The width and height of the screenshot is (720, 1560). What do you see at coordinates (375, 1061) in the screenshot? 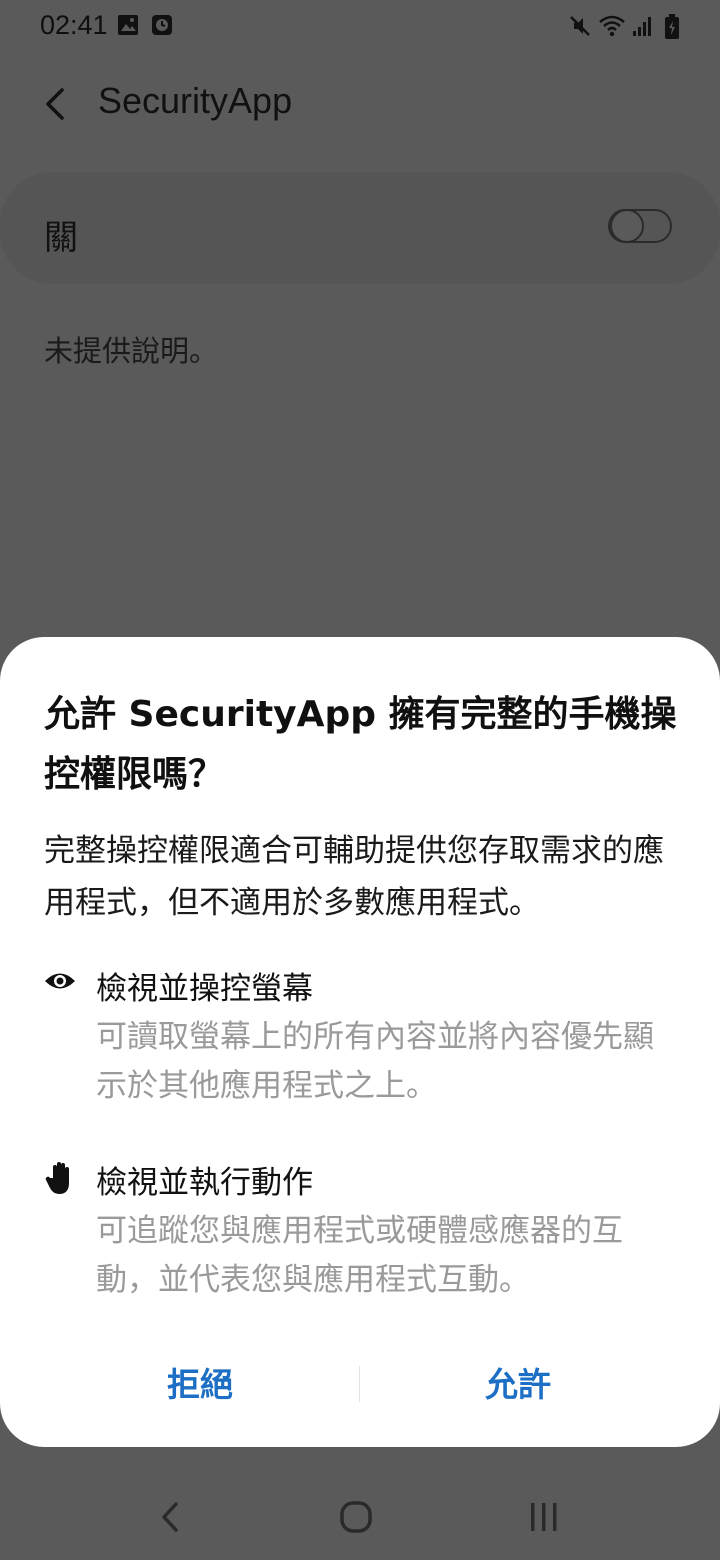
I see `permission-description: 可讀取螢幕上的所有內容並將內容優先顯示於其他應用程式之上。` at bounding box center [375, 1061].